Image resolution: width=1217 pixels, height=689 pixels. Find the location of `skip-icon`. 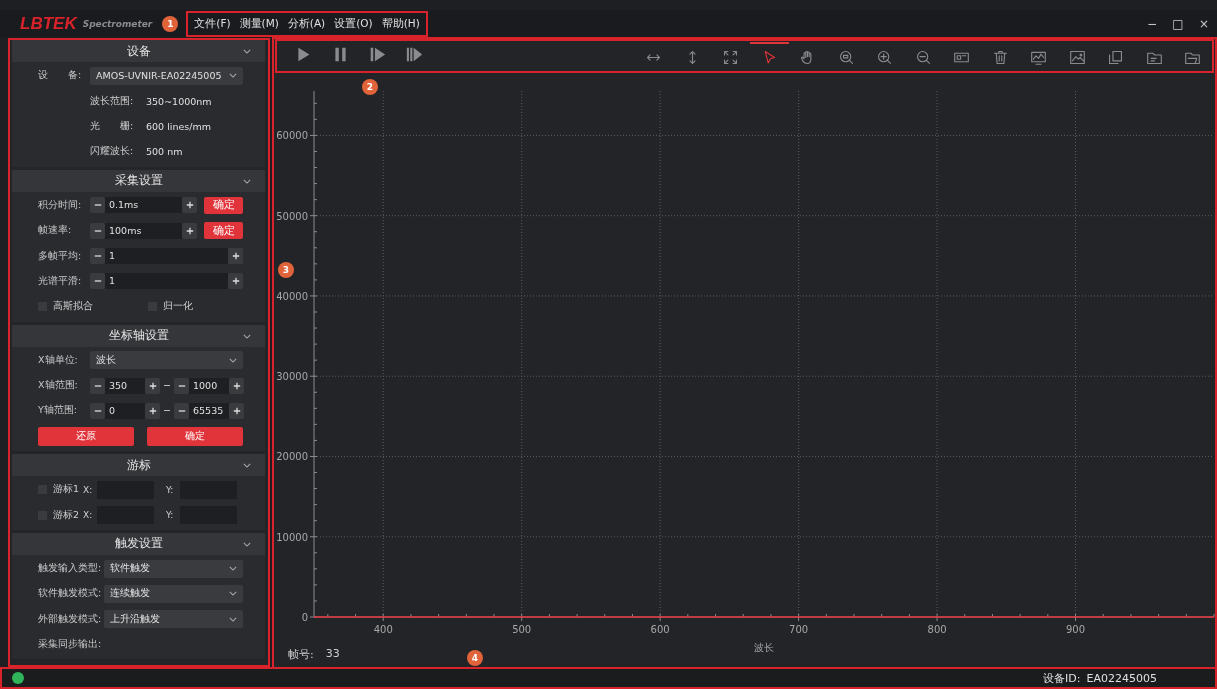

skip-icon is located at coordinates (414, 54).